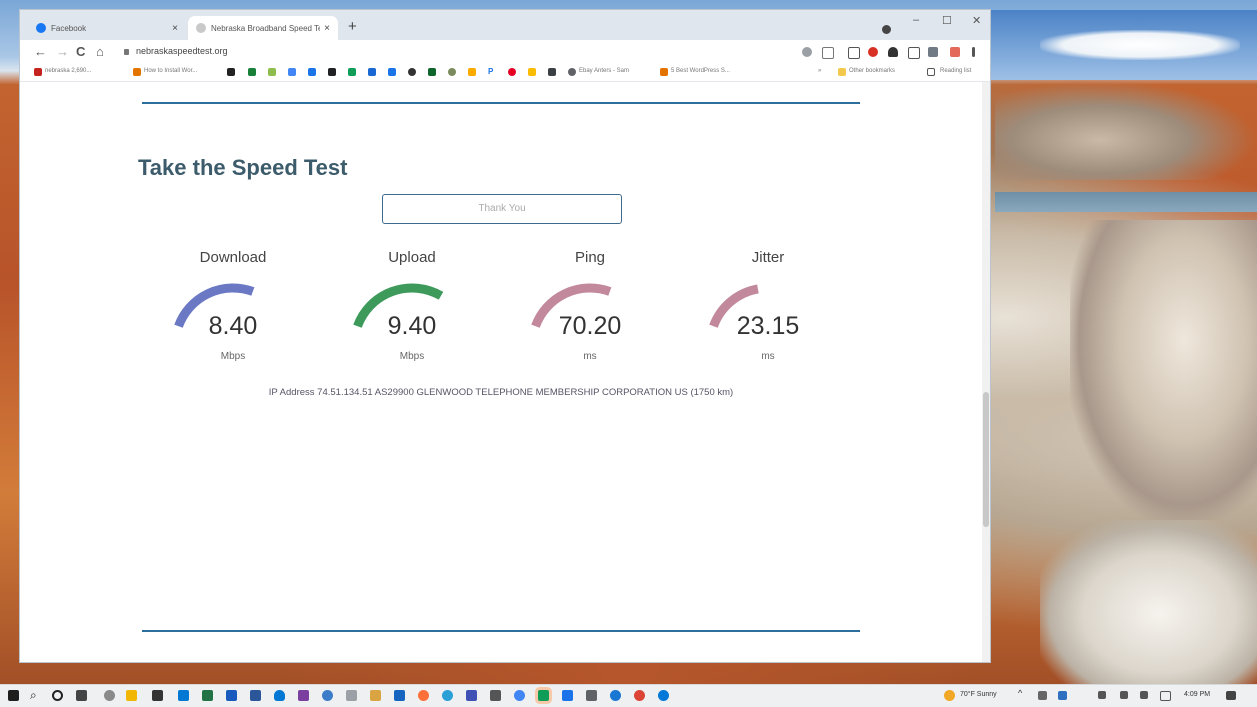 This screenshot has height=707, width=1257. Describe the element at coordinates (949, 695) in the screenshot. I see `weather-sun-icon` at that location.